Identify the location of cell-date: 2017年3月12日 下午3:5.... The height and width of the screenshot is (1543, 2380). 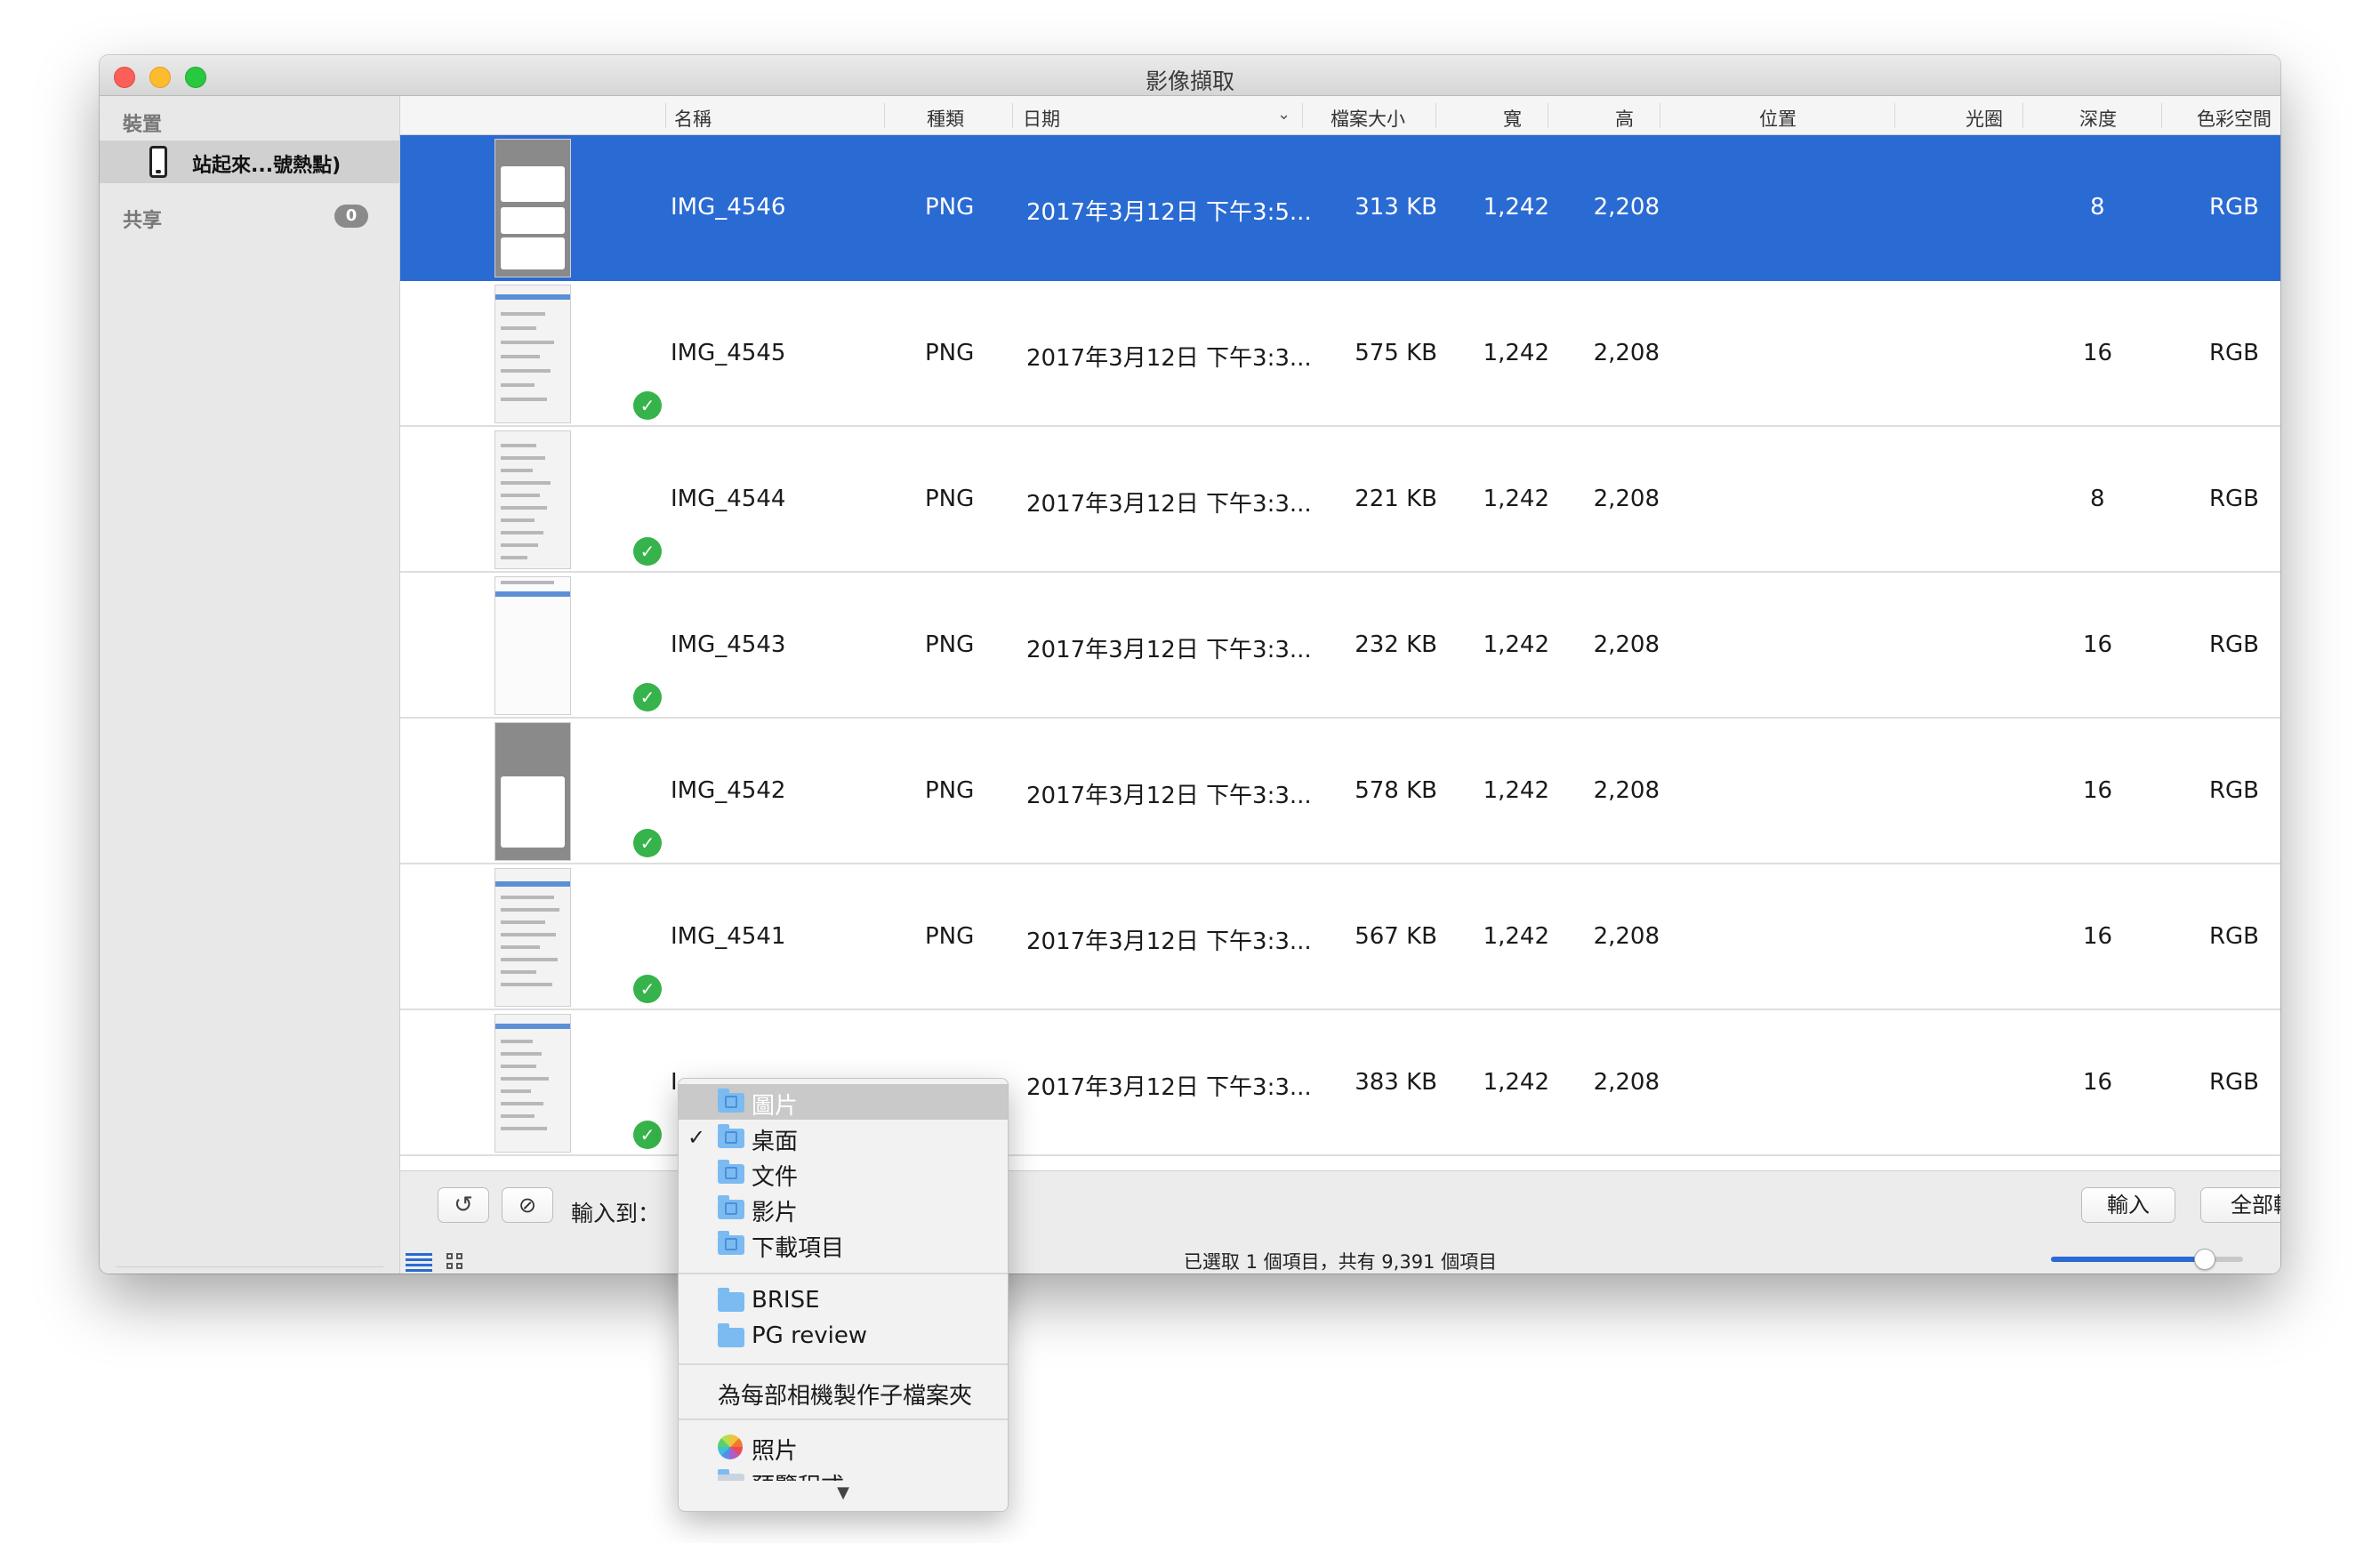
(1169, 212).